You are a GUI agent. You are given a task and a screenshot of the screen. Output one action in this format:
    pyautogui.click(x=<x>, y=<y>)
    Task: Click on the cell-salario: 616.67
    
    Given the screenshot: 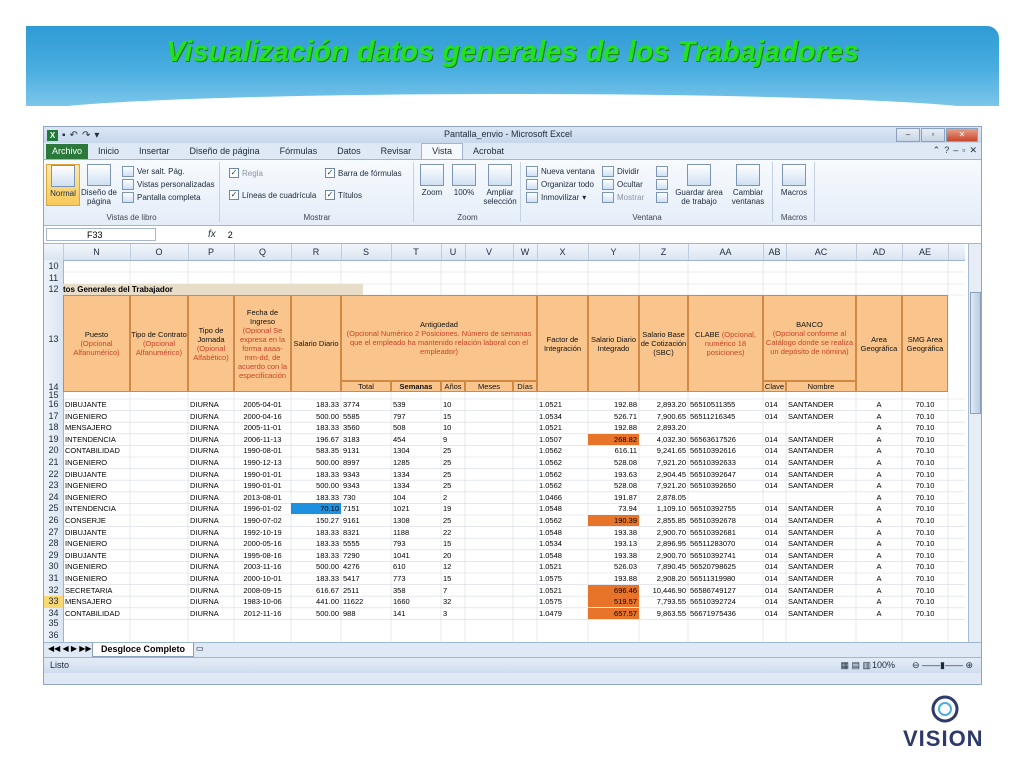 What is the action you would take?
    pyautogui.click(x=316, y=590)
    